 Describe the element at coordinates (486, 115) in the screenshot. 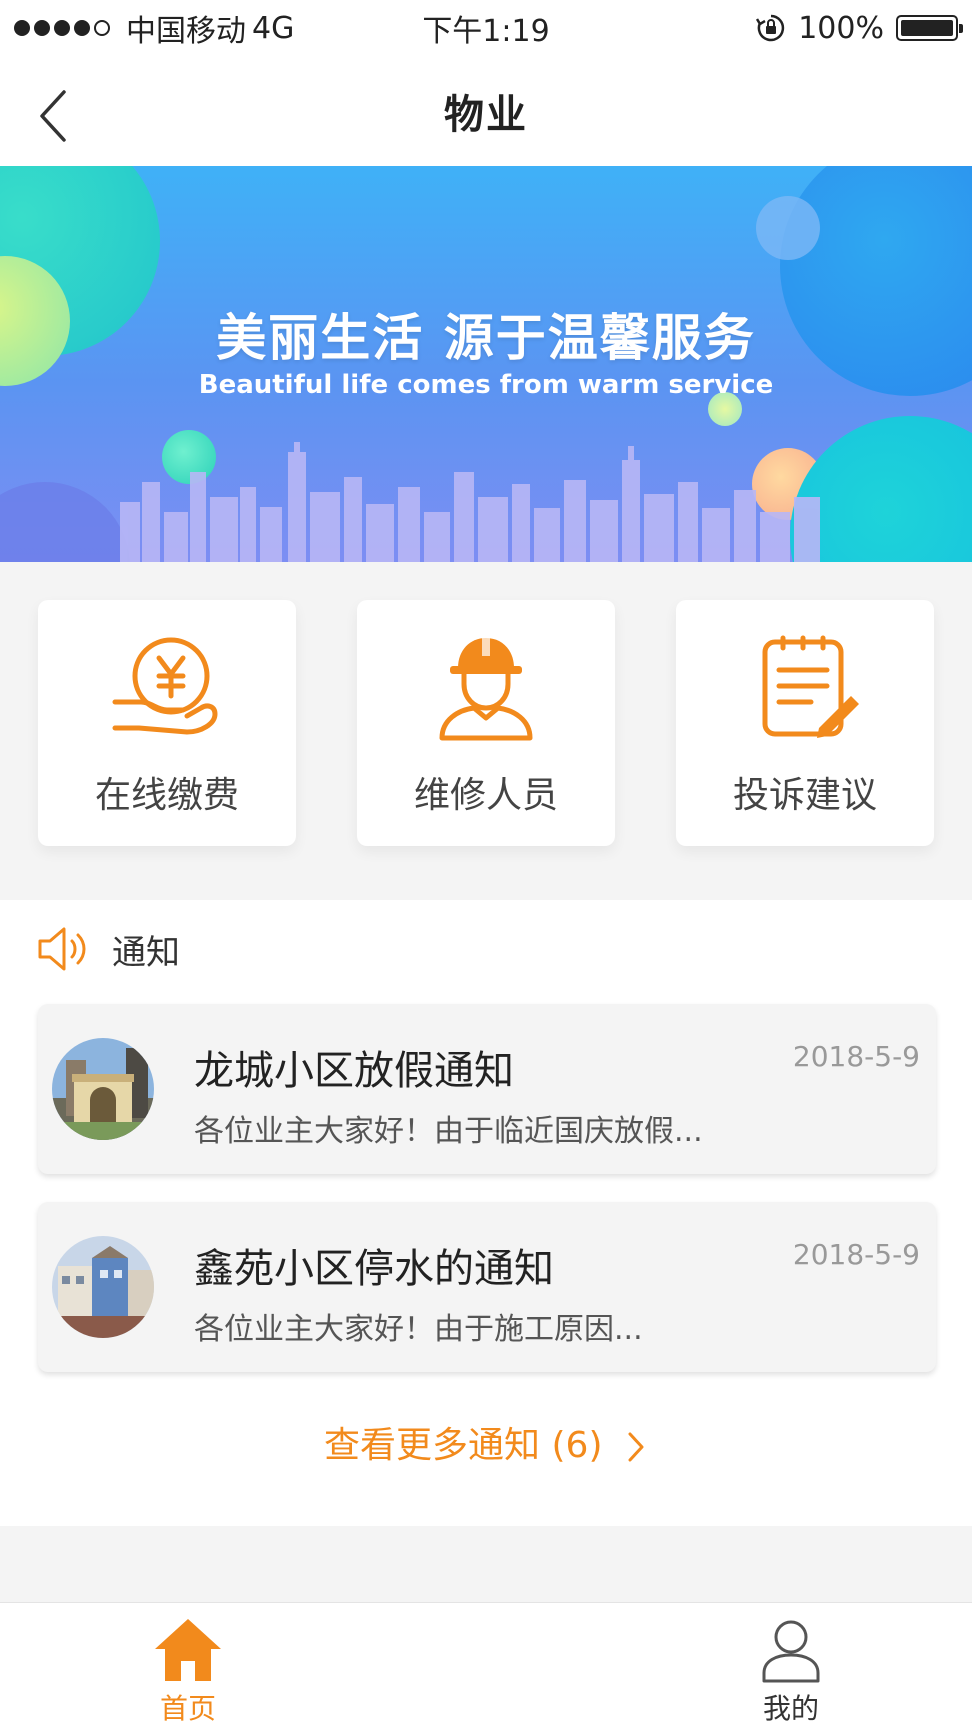

I see `page-title: 物业` at that location.